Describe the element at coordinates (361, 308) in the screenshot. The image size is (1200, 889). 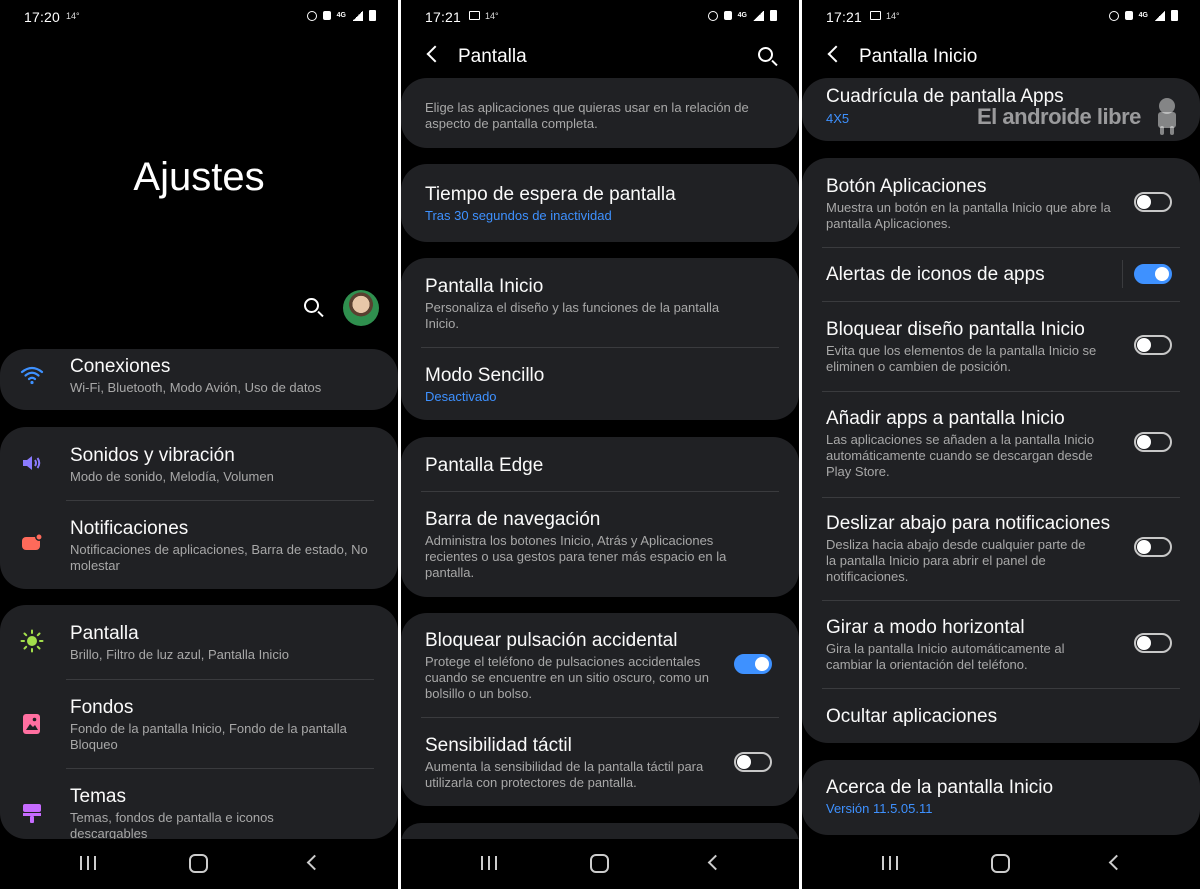
I see `avatar` at that location.